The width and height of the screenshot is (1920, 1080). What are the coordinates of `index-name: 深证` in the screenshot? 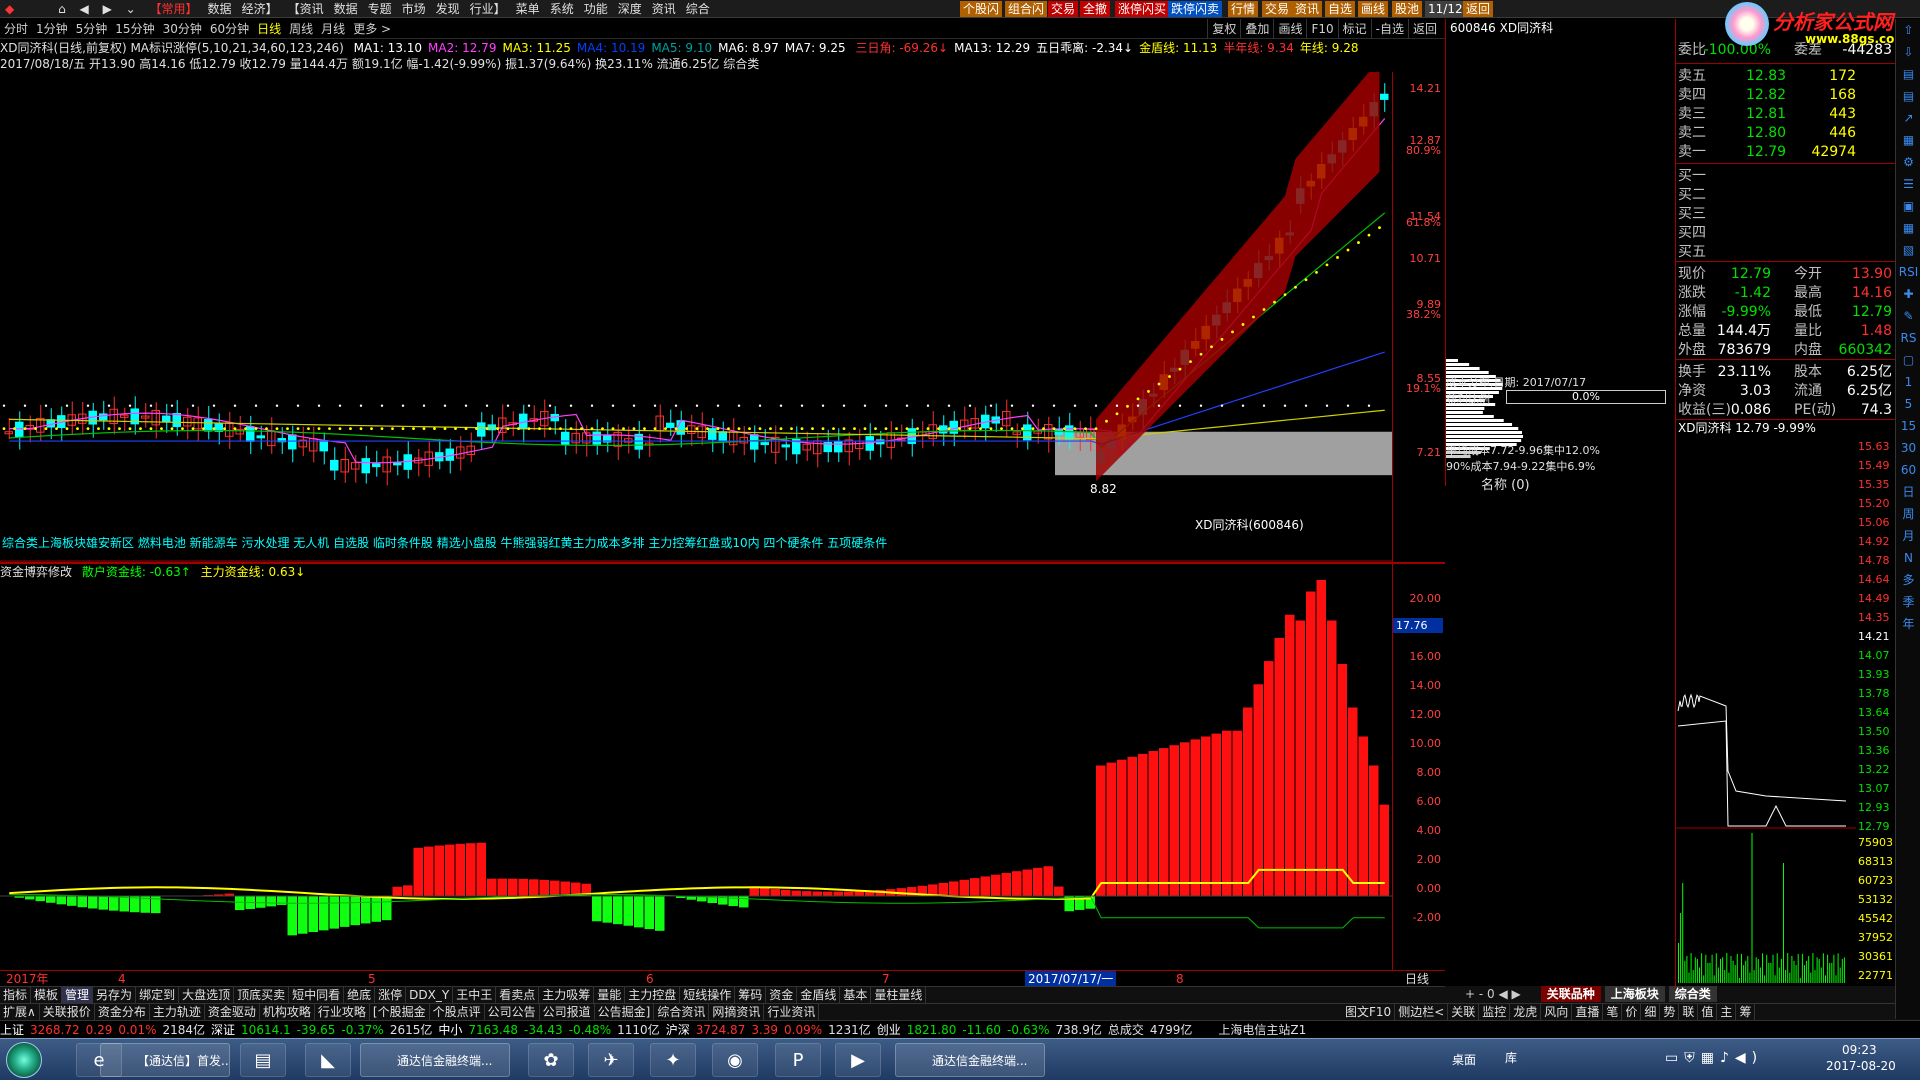 It's located at (223, 1030).